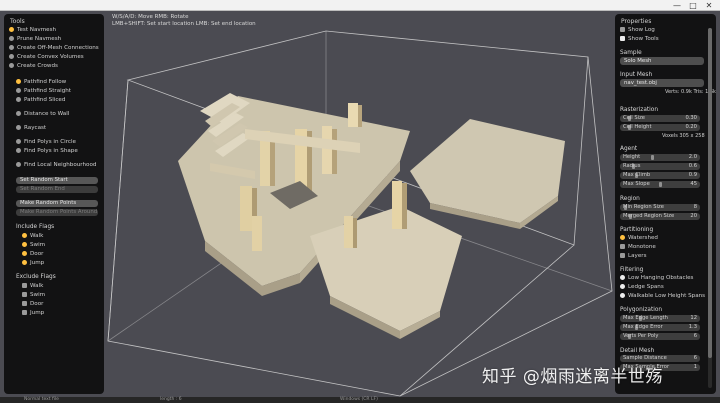 The height and width of the screenshot is (403, 720). I want to click on min-region-size-slider: Min Region Size 8, so click(660, 207).